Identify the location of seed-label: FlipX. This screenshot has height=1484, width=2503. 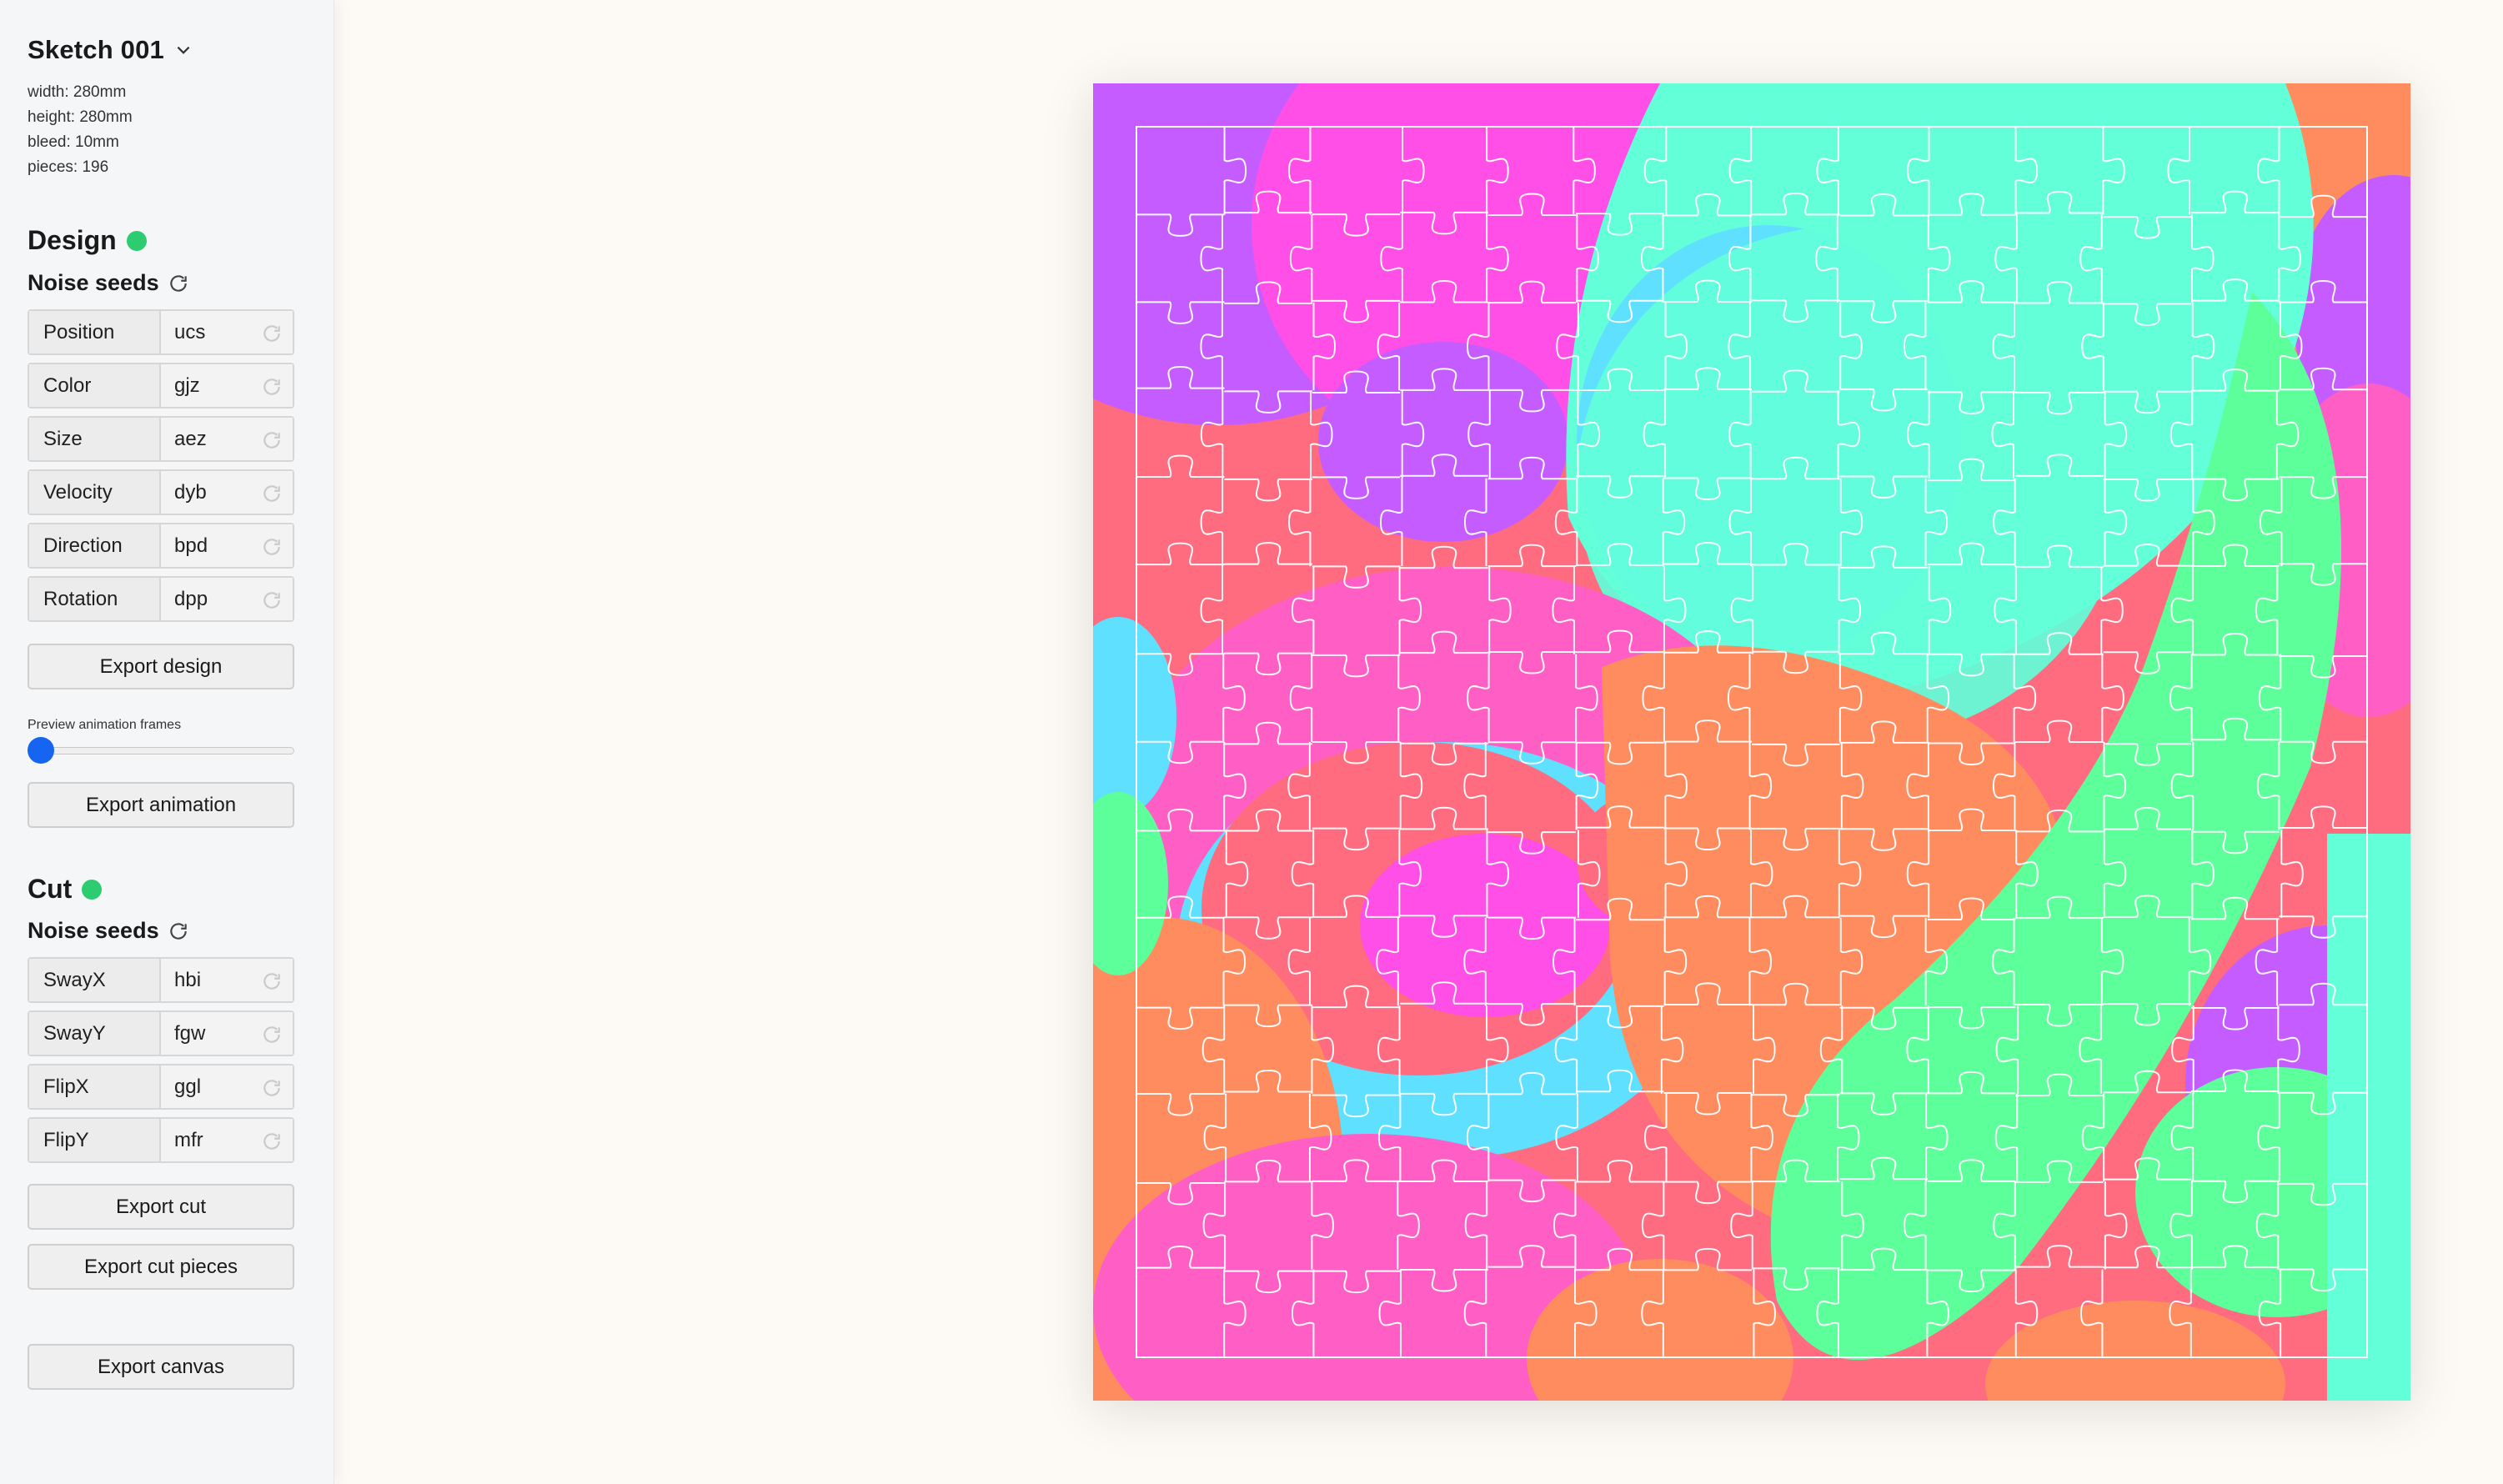
(95, 1086).